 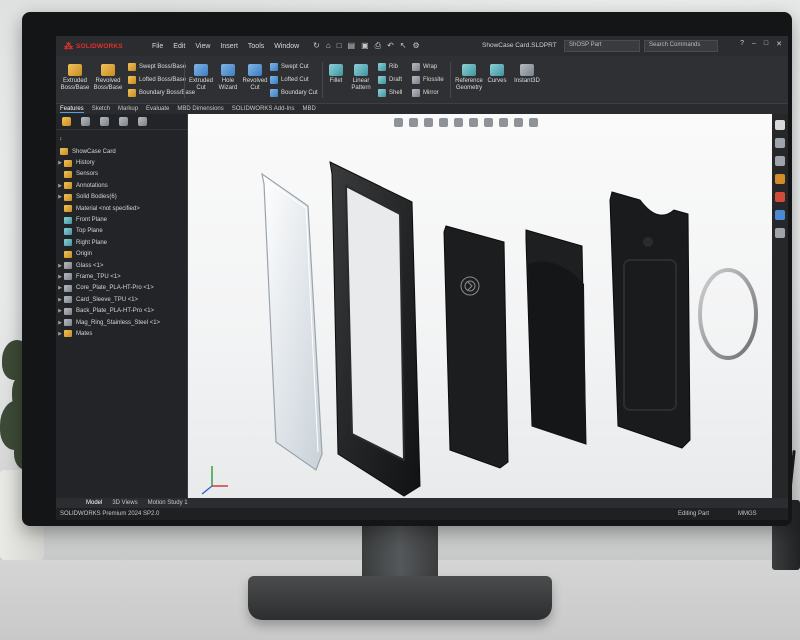 I want to click on menu-view: View, so click(x=202, y=46).